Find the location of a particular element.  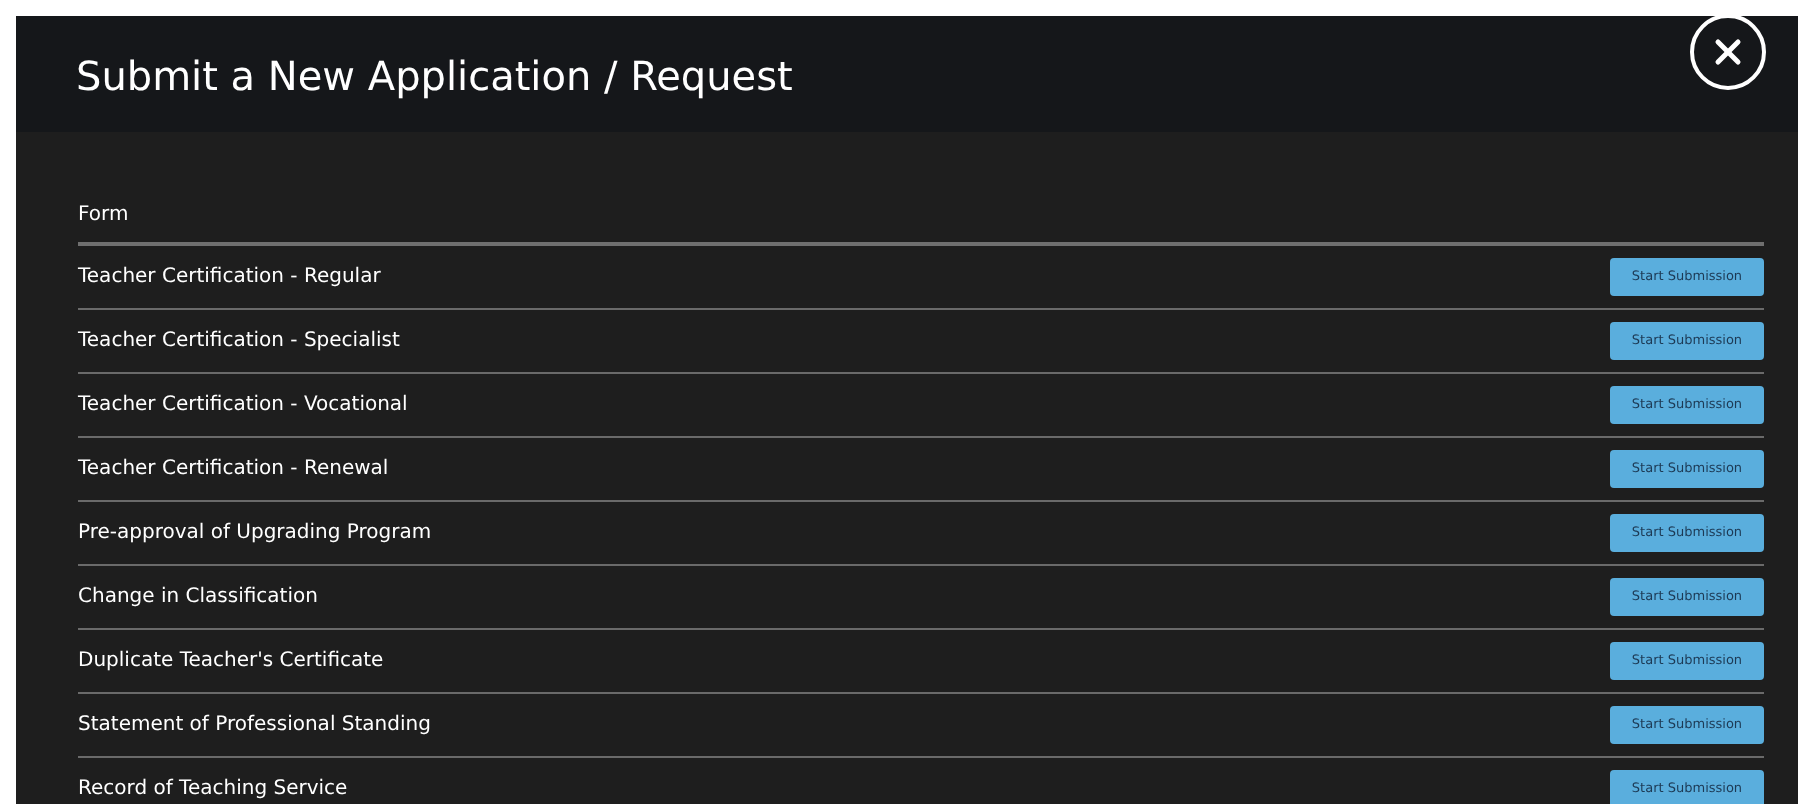

form-name: Change in Classification is located at coordinates (198, 598).